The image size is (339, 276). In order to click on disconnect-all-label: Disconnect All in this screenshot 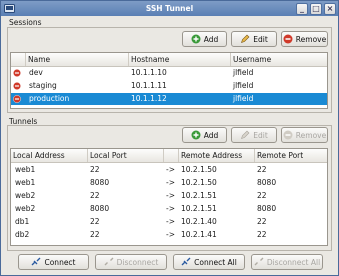, I will do `click(293, 262)`.